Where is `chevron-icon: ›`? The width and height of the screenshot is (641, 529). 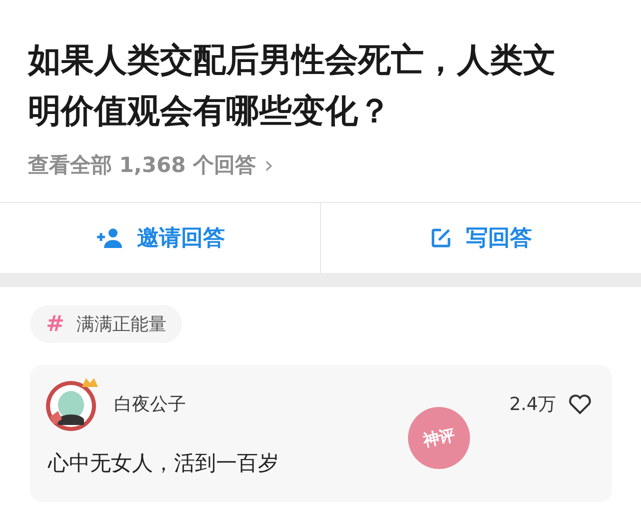
chevron-icon: › is located at coordinates (269, 165).